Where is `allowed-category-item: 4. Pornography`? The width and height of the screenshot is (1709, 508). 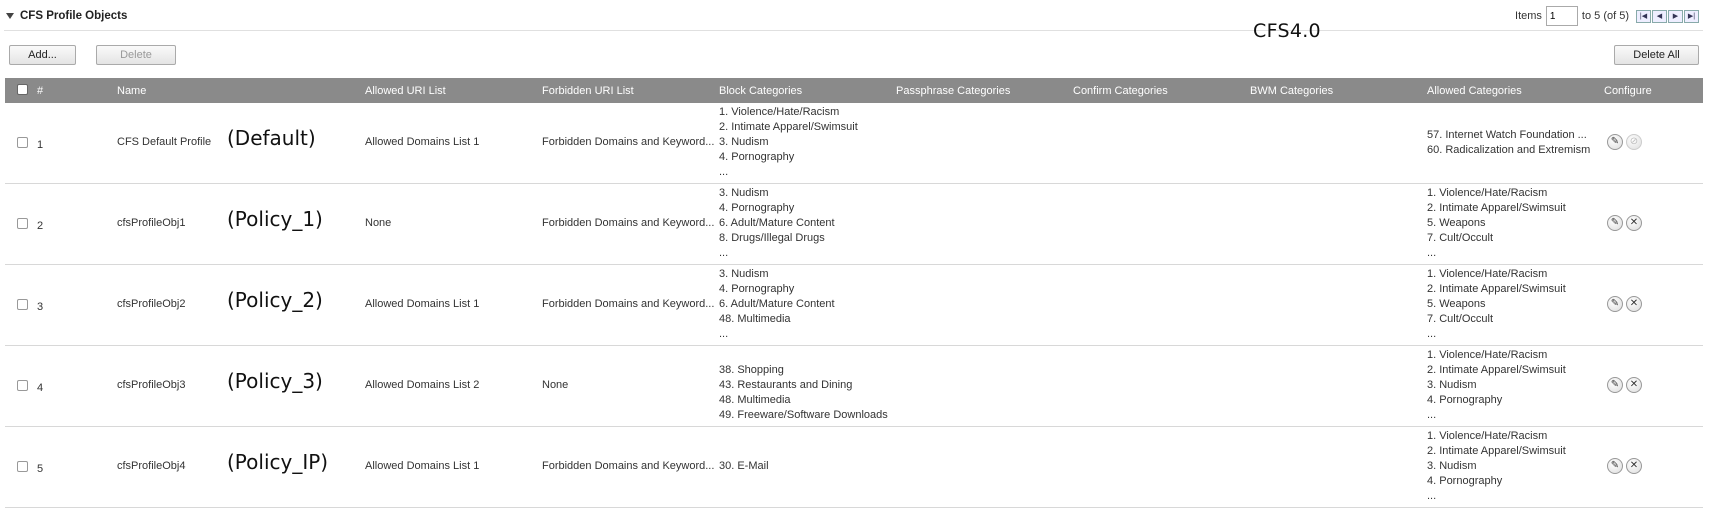
allowed-category-item: 4. Pornography is located at coordinates (1465, 481).